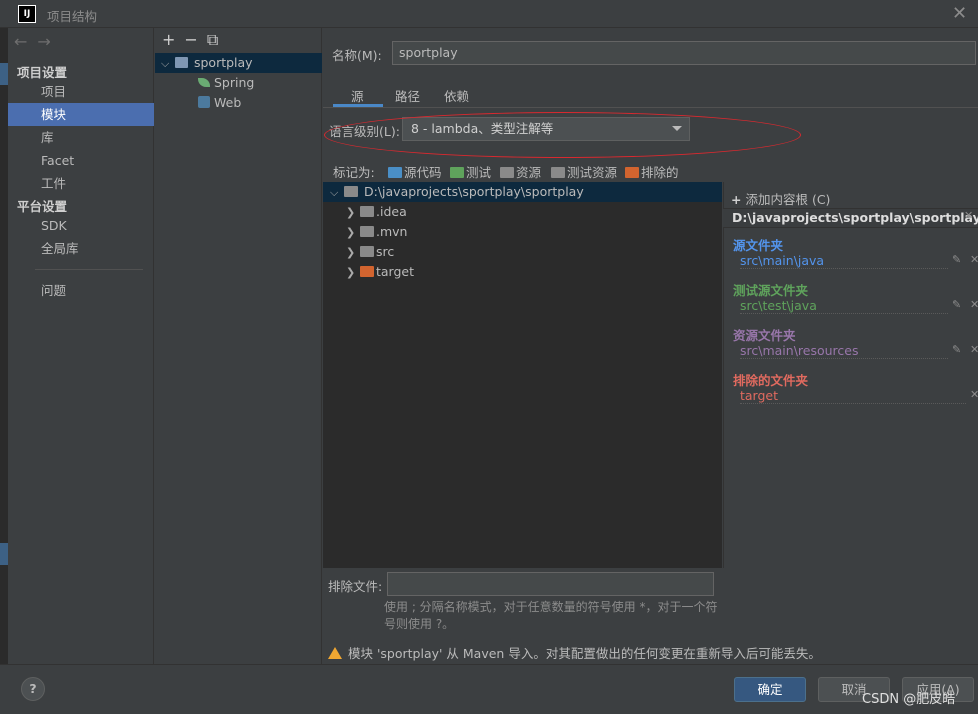 The height and width of the screenshot is (714, 978). What do you see at coordinates (81, 137) in the screenshot?
I see `nav-item-libraries: 库` at bounding box center [81, 137].